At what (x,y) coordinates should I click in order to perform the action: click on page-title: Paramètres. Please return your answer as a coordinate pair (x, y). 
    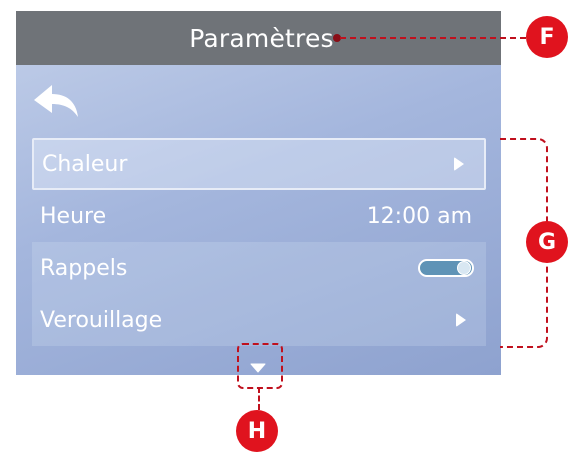
    Looking at the image, I should click on (261, 38).